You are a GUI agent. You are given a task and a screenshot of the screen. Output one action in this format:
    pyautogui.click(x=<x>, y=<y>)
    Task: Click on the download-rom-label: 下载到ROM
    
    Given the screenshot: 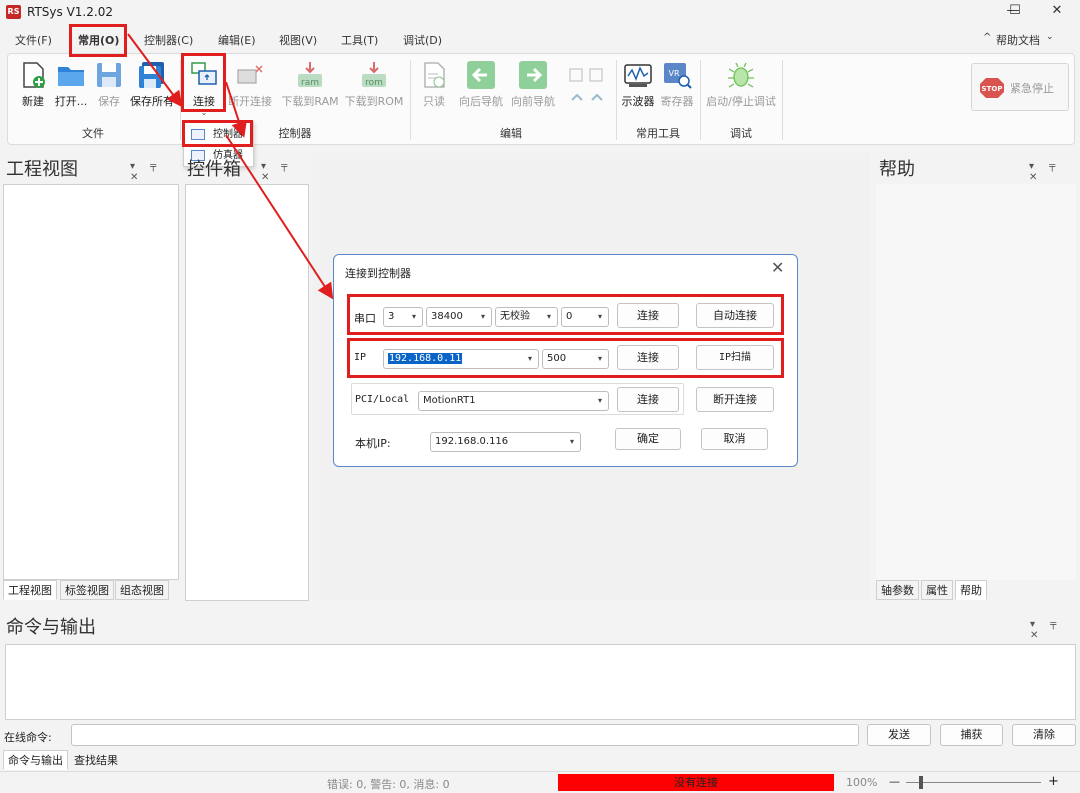 What is the action you would take?
    pyautogui.click(x=374, y=101)
    